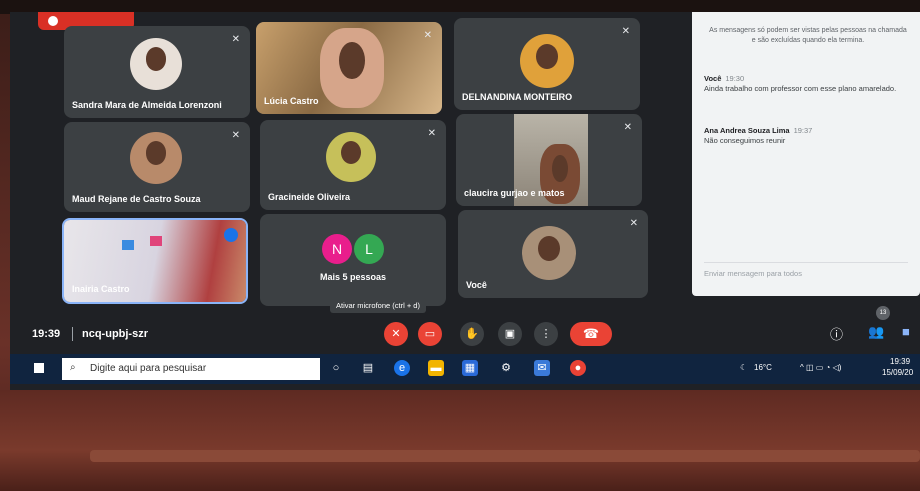  I want to click on chat-input: Enviar mensagem para todos, so click(806, 270).